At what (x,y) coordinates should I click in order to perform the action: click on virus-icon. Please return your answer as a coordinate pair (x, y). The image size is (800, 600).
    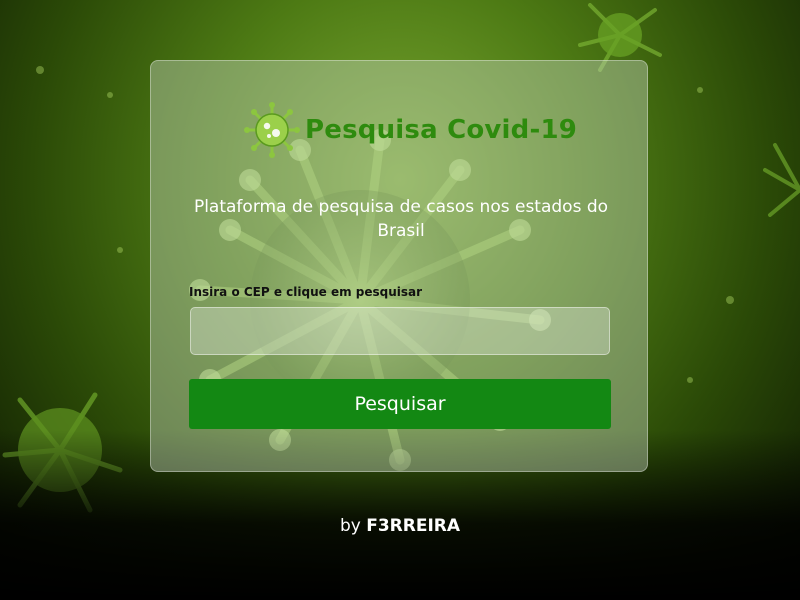
    Looking at the image, I should click on (272, 130).